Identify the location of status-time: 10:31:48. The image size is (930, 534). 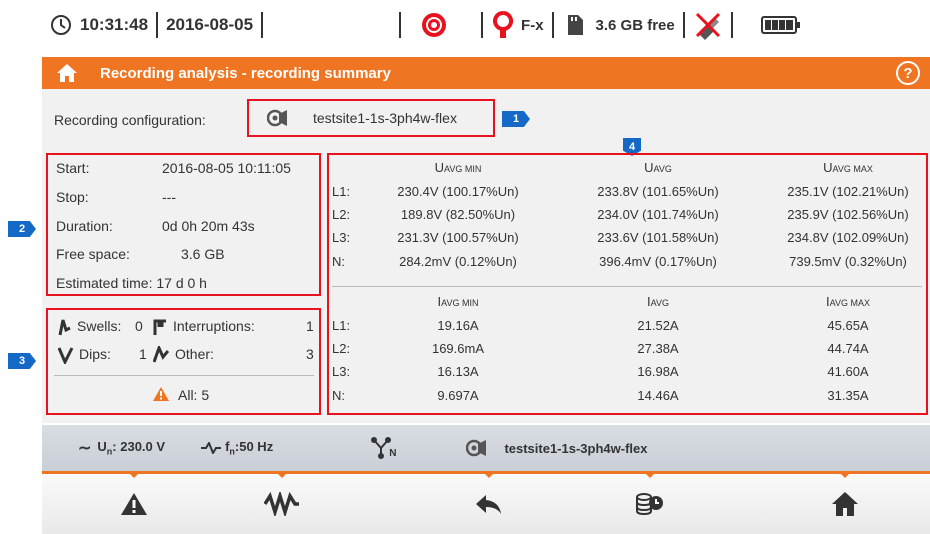
(114, 24).